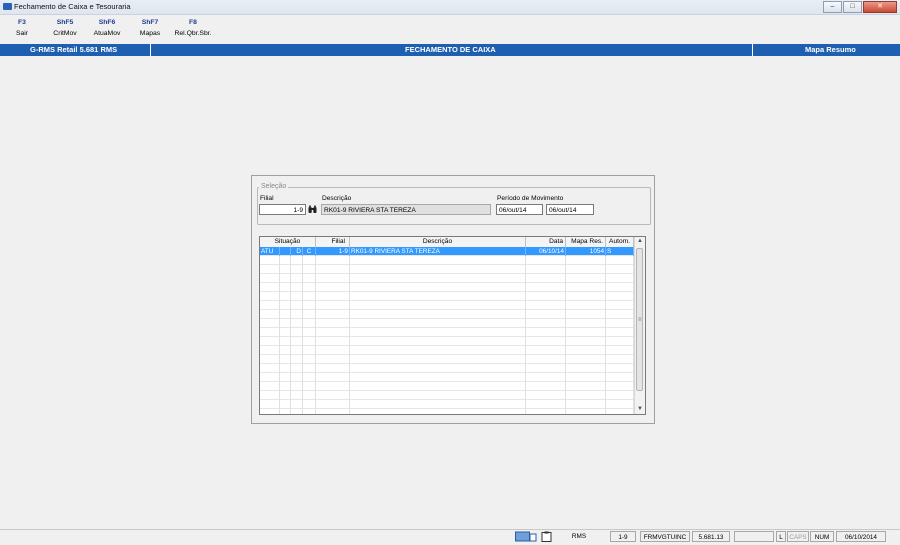 The width and height of the screenshot is (900, 545). Describe the element at coordinates (450, 49) in the screenshot. I see `screen-title: FECHAMENTO DE CAIXA` at that location.